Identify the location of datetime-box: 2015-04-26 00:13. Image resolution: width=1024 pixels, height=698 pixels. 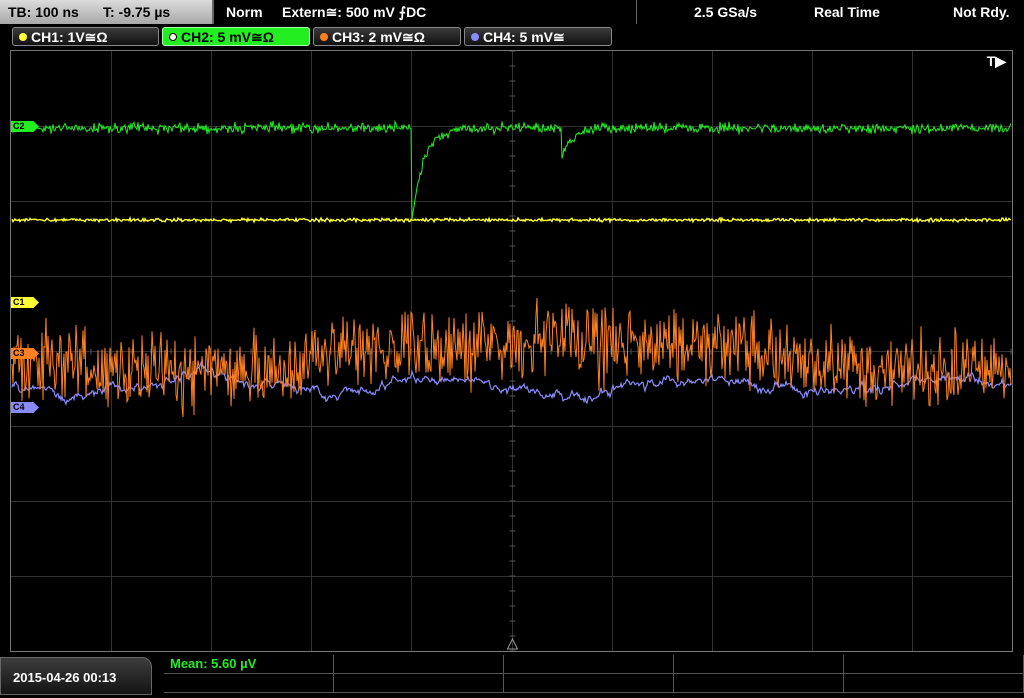
(76, 676).